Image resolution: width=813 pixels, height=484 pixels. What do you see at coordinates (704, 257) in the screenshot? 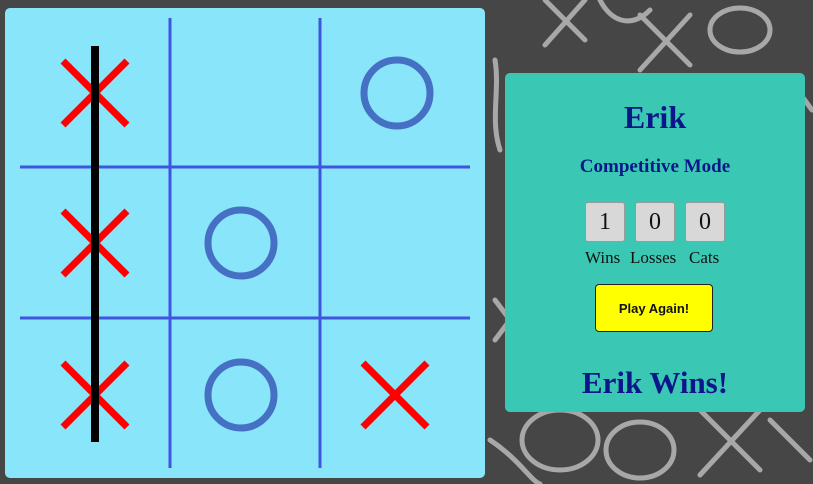
I see `cats-label: Cats` at bounding box center [704, 257].